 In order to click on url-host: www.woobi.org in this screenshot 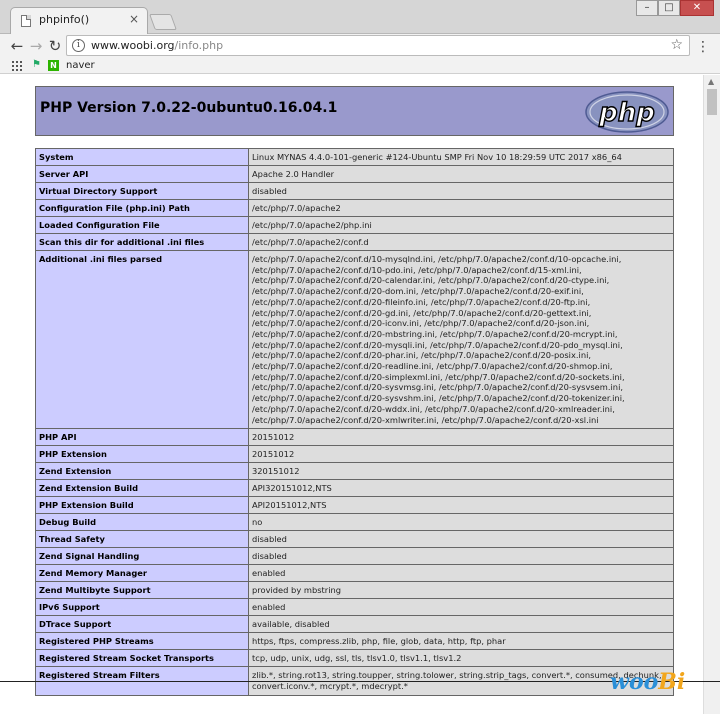, I will do `click(133, 45)`.